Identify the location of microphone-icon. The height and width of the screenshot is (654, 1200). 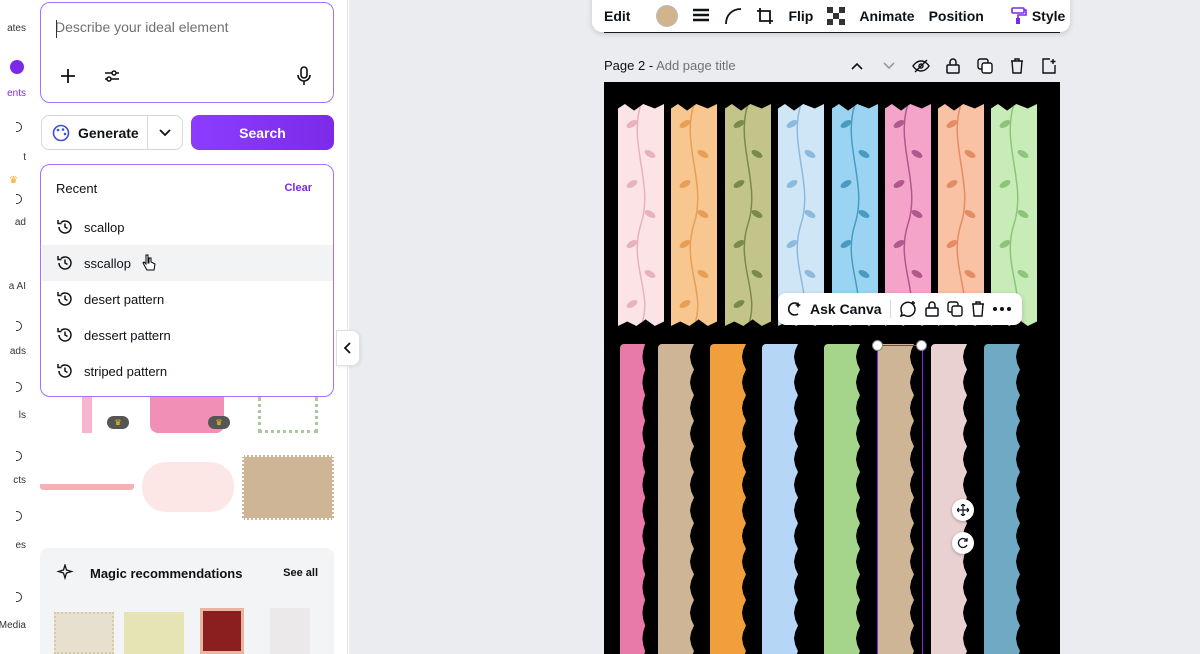
(304, 76).